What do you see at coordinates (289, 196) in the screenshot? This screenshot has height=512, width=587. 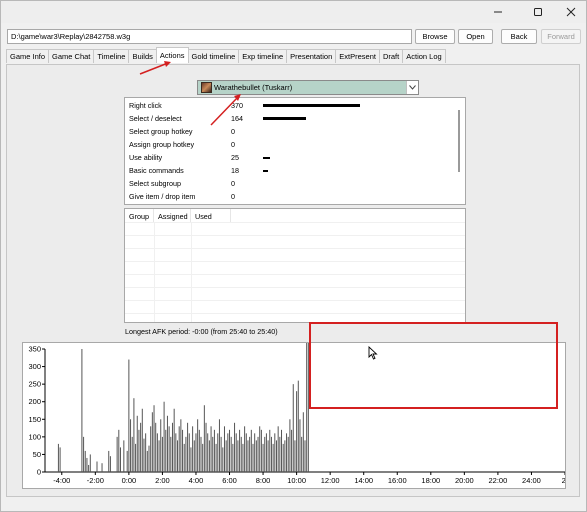 I see `list-item: Give item / drop item 0` at bounding box center [289, 196].